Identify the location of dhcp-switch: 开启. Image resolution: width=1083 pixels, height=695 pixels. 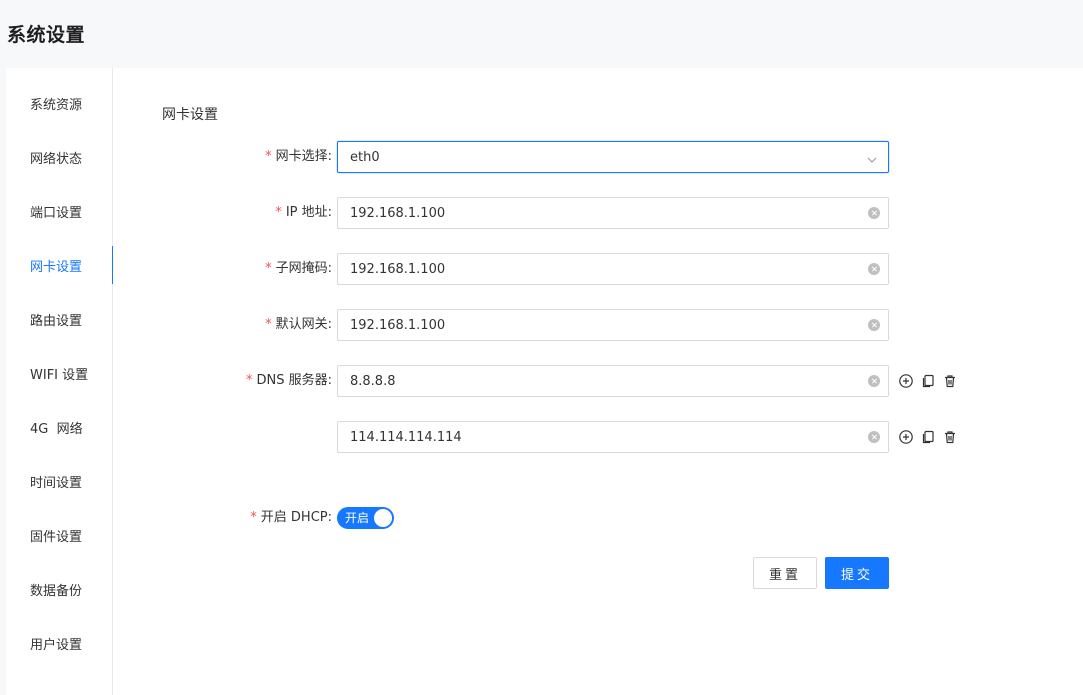
(365, 518).